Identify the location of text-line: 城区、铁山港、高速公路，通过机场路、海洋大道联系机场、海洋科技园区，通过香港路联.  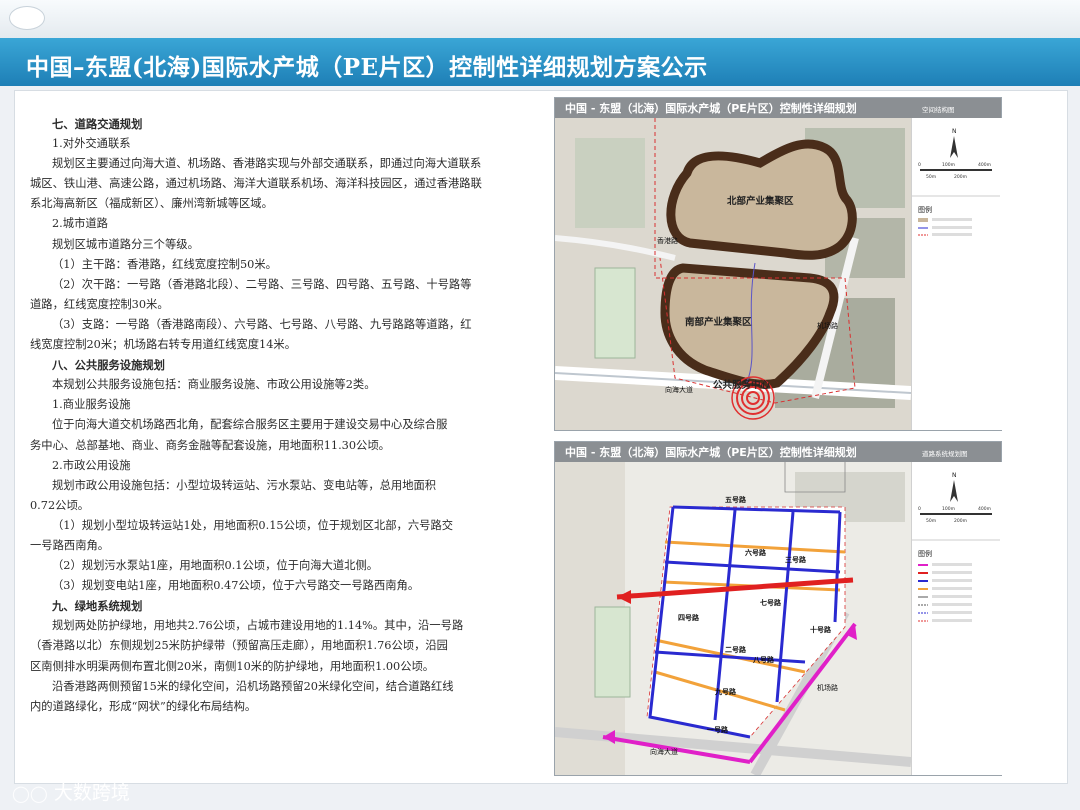
(256, 184).